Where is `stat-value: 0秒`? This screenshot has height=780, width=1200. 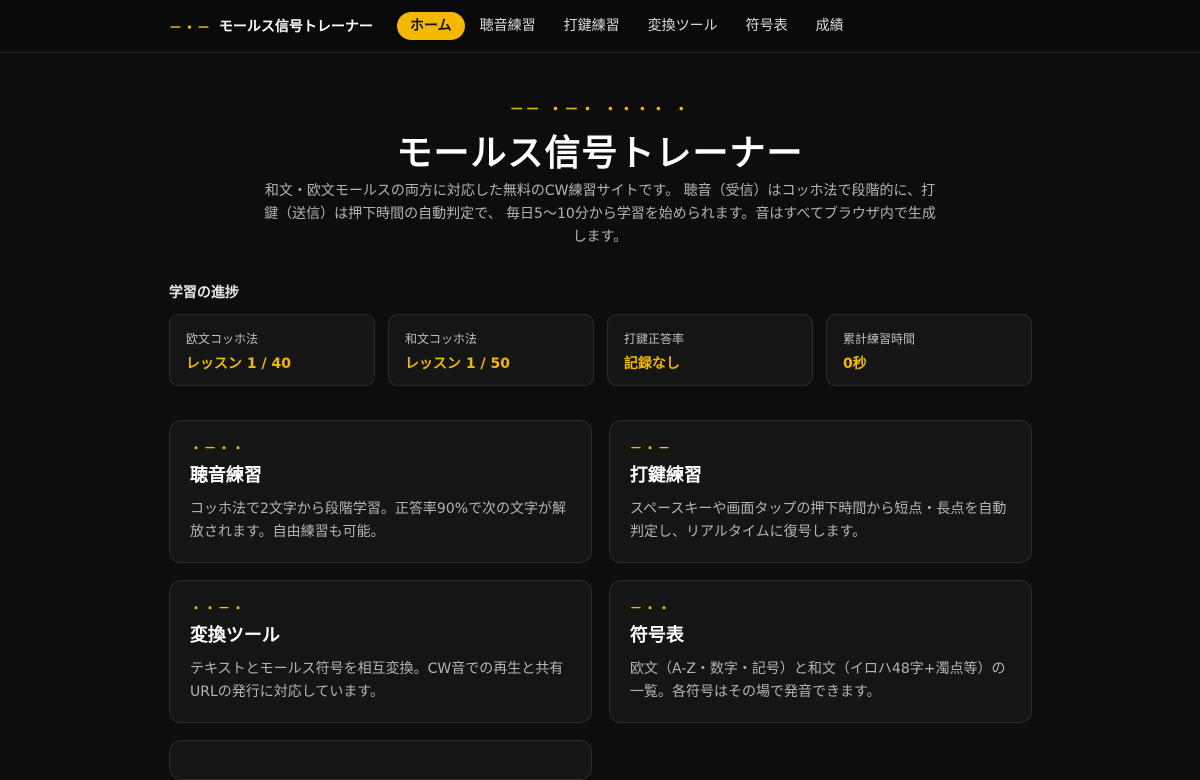 stat-value: 0秒 is located at coordinates (855, 364).